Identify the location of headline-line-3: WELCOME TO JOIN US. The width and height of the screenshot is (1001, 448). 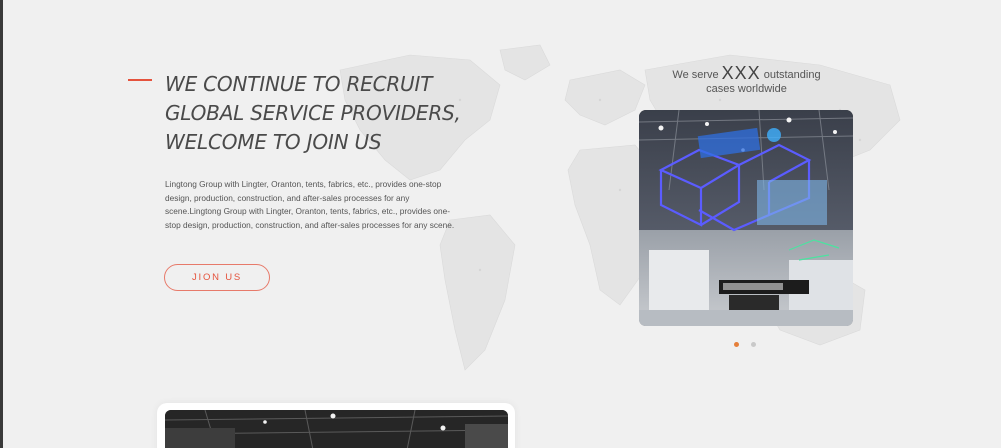
(273, 142).